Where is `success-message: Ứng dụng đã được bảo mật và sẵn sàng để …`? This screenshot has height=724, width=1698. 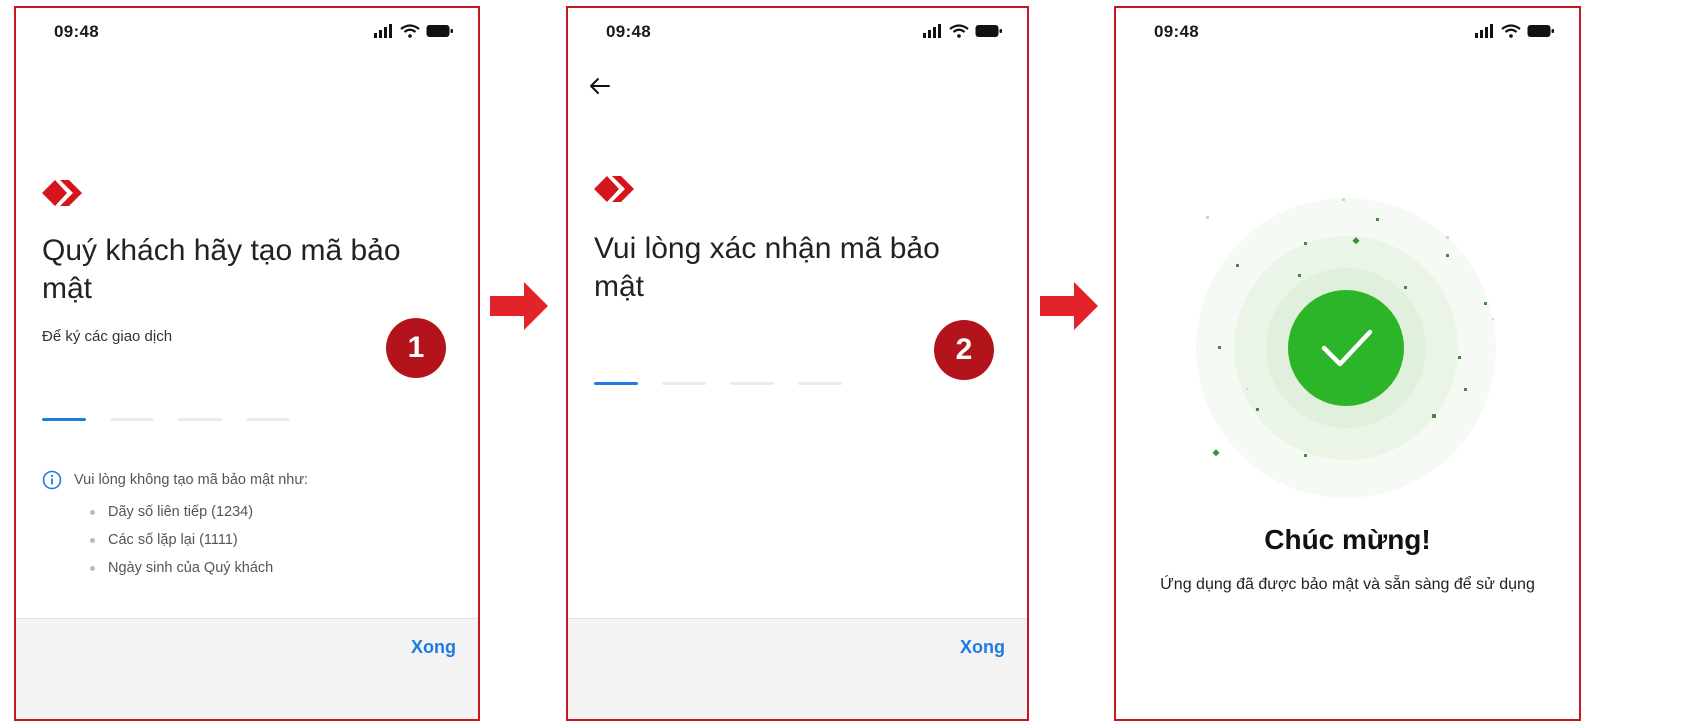
success-message: Ứng dụng đã được bảo mật và sẵn sàng để … is located at coordinates (1347, 584).